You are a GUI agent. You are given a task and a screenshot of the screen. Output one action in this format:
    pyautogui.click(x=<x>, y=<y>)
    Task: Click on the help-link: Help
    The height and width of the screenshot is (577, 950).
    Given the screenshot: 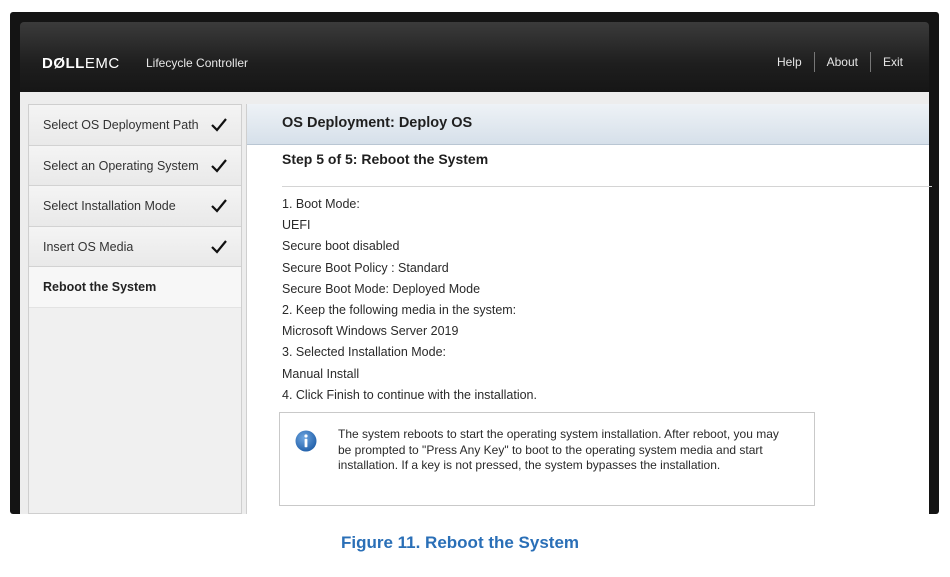 What is the action you would take?
    pyautogui.click(x=789, y=62)
    